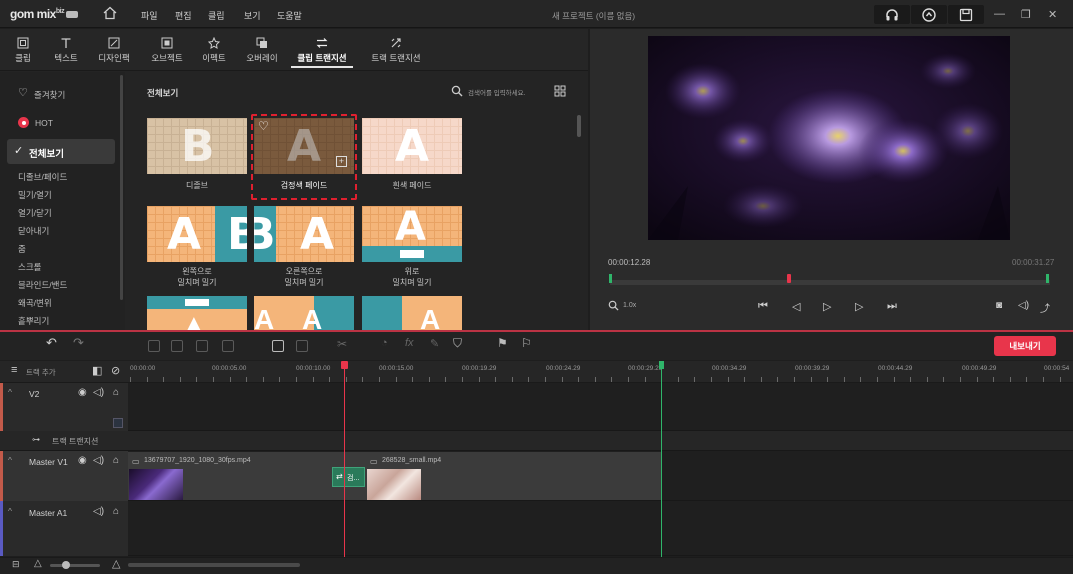 Image resolution: width=1073 pixels, height=574 pixels. What do you see at coordinates (61, 151) in the screenshot?
I see `category-all: ✓ 전체보기` at bounding box center [61, 151].